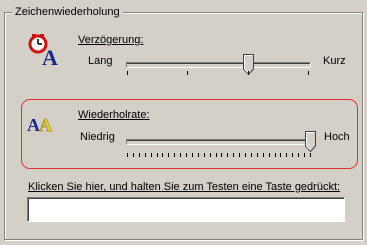 This screenshot has width=367, height=245. I want to click on rate-min-label: Niedrig, so click(97, 137).